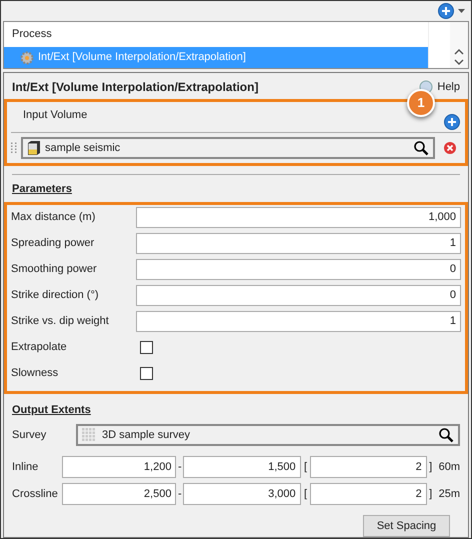 The height and width of the screenshot is (539, 472). What do you see at coordinates (54, 270) in the screenshot?
I see `field-label: Smoothing power` at bounding box center [54, 270].